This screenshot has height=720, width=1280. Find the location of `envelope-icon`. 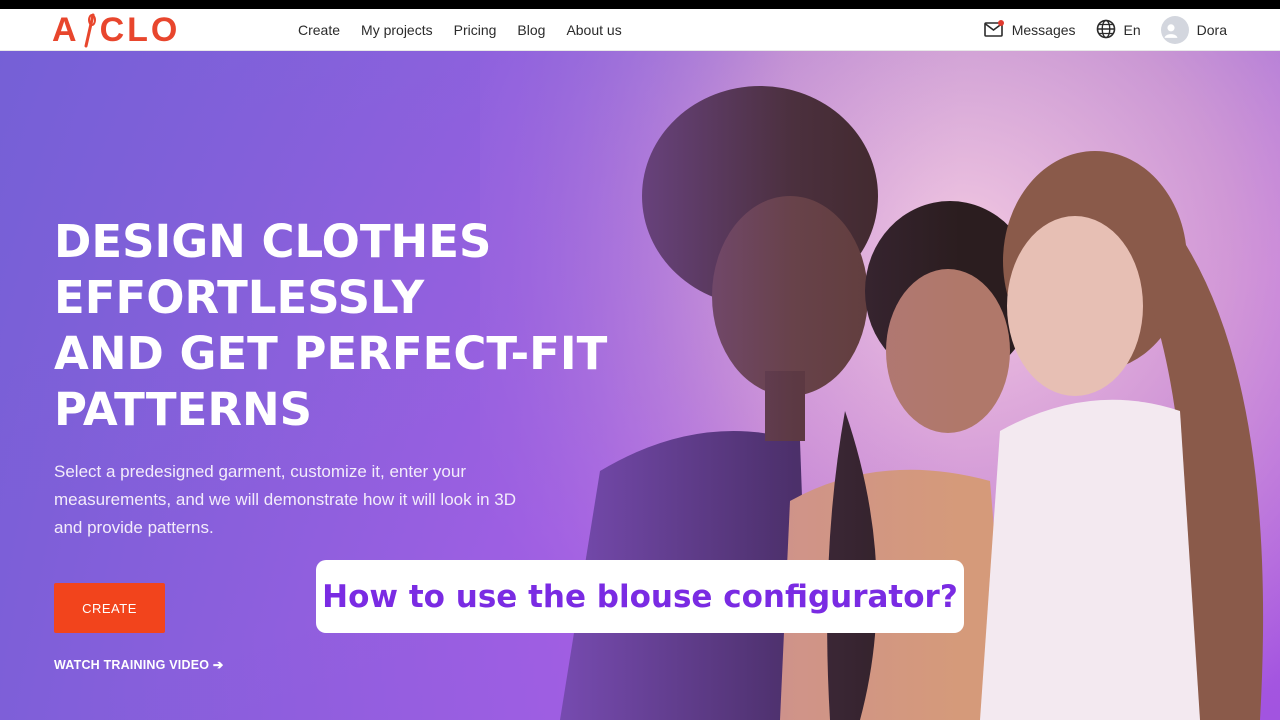

envelope-icon is located at coordinates (997, 30).